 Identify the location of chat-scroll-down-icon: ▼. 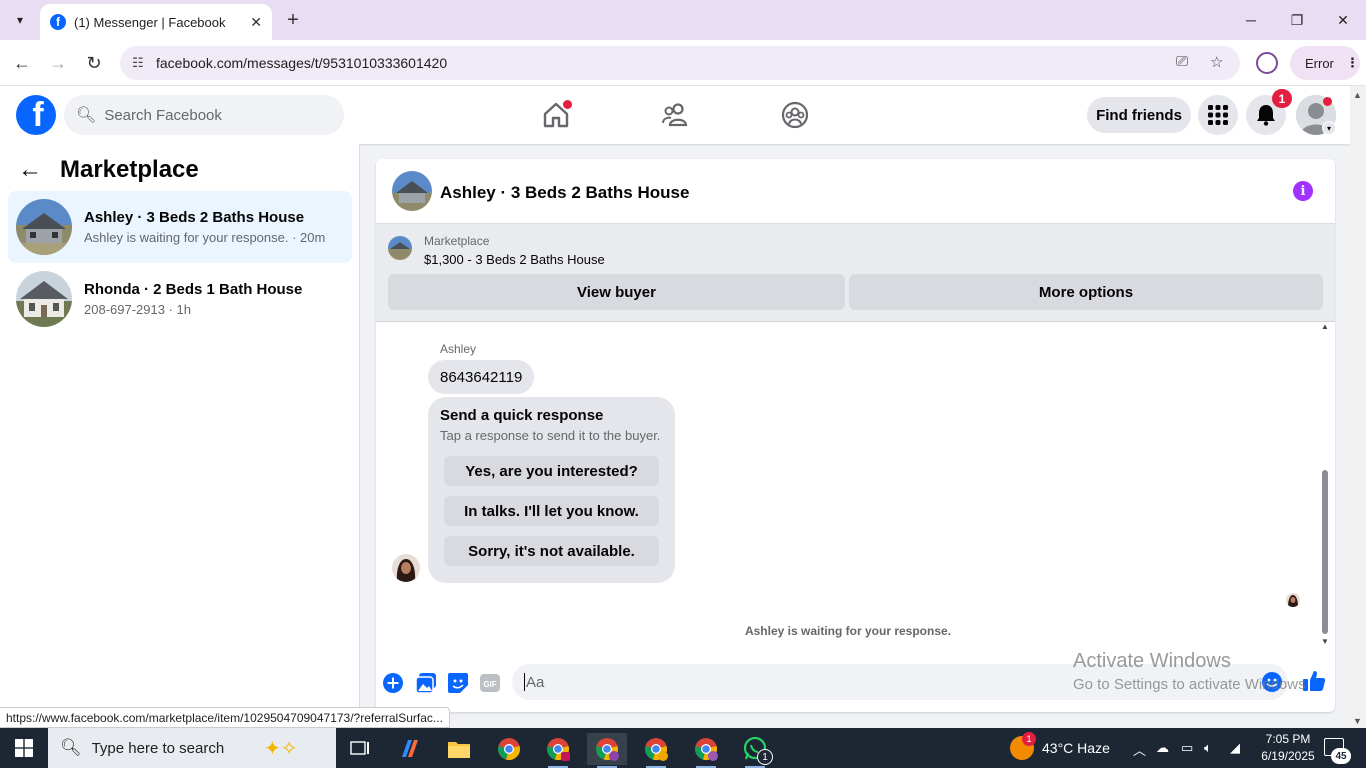
(1325, 641).